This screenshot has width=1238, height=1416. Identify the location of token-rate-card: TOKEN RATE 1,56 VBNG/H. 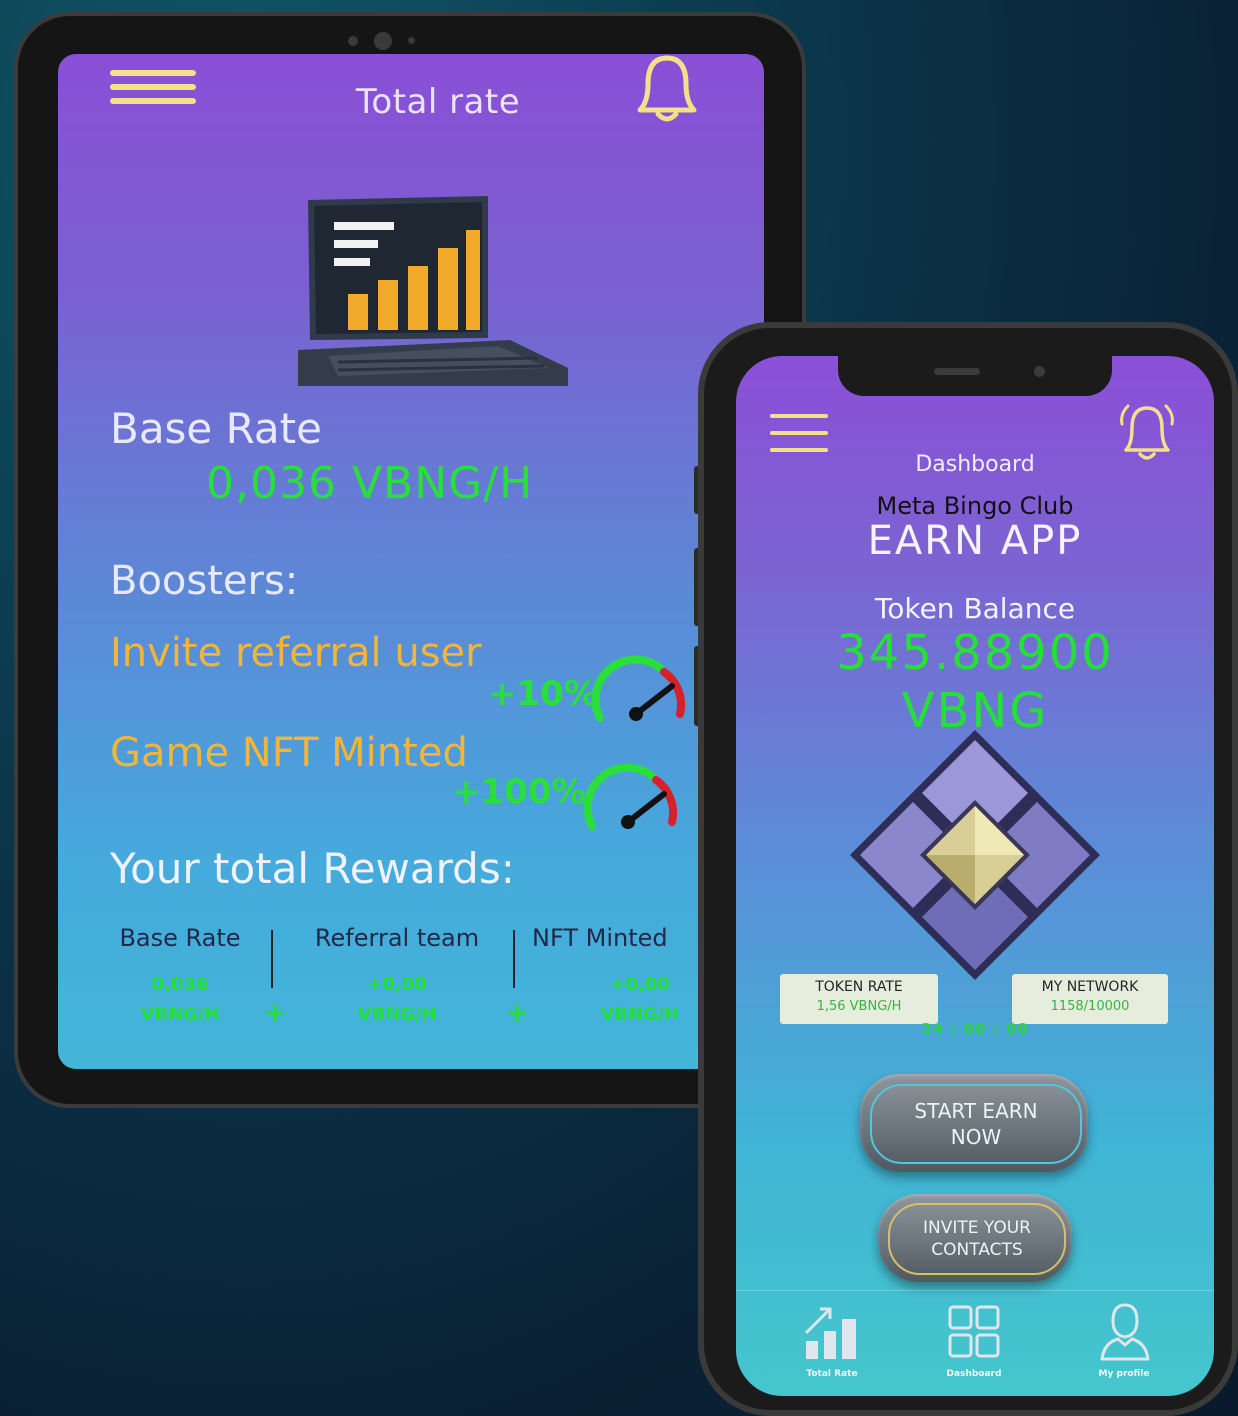
(859, 999).